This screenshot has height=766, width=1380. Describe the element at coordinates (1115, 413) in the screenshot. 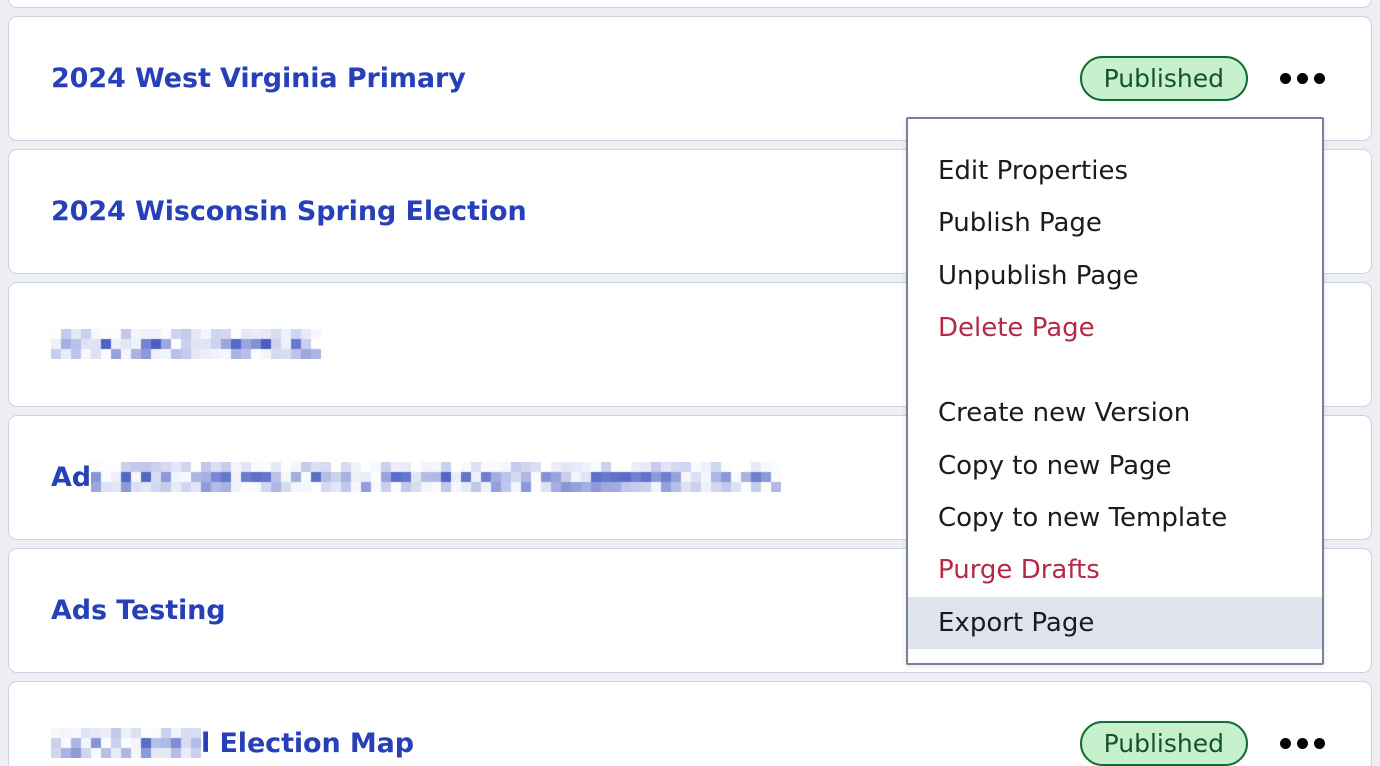

I see `menu-item-create-new-version: Create new Version` at that location.